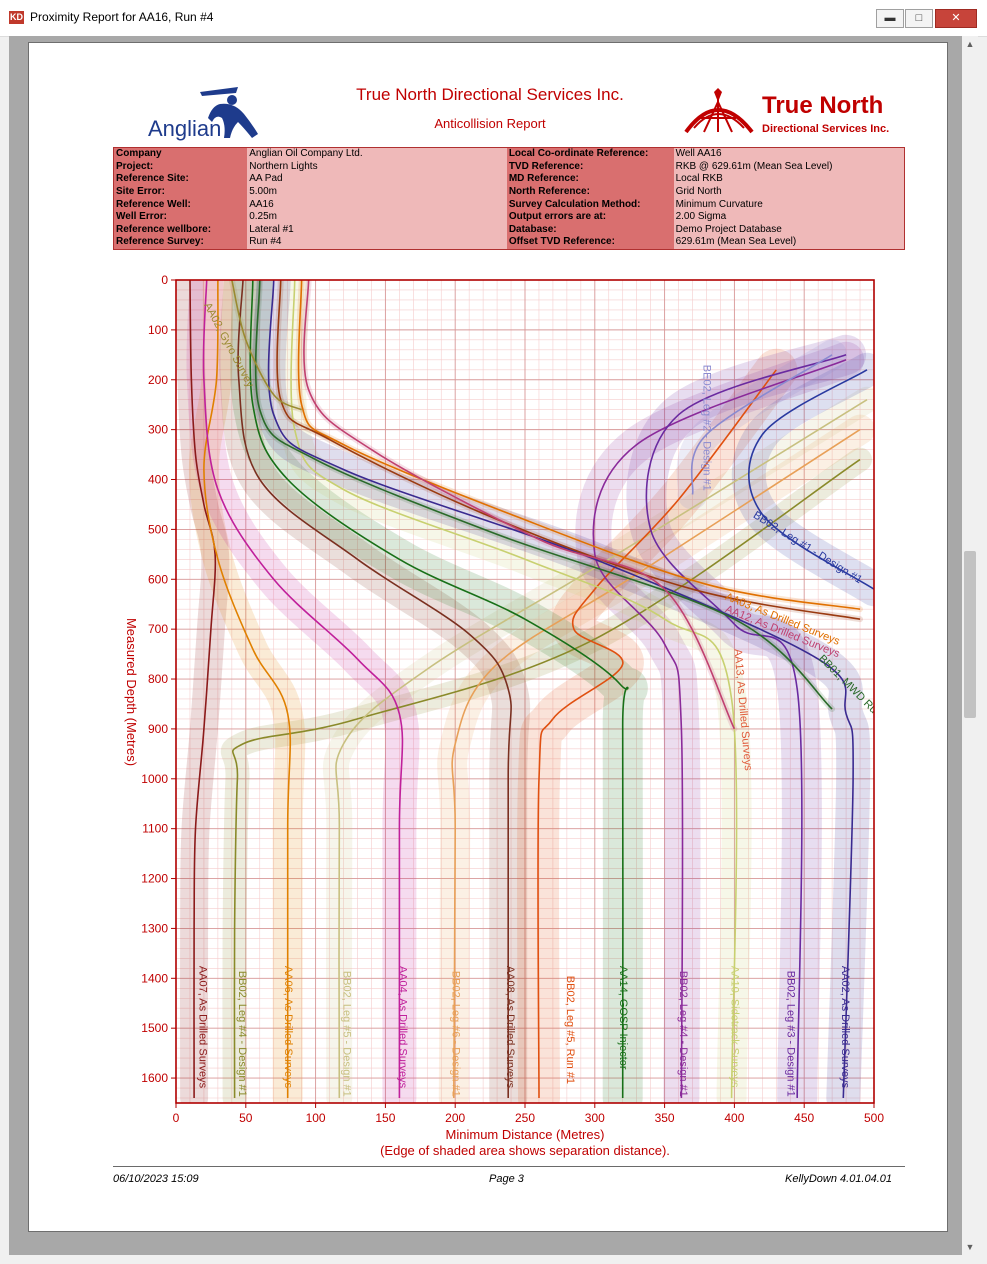 This screenshot has width=987, height=1264. Describe the element at coordinates (570, 1030) in the screenshot. I see `series-label: BB02, Leg #5, Run #1` at that location.